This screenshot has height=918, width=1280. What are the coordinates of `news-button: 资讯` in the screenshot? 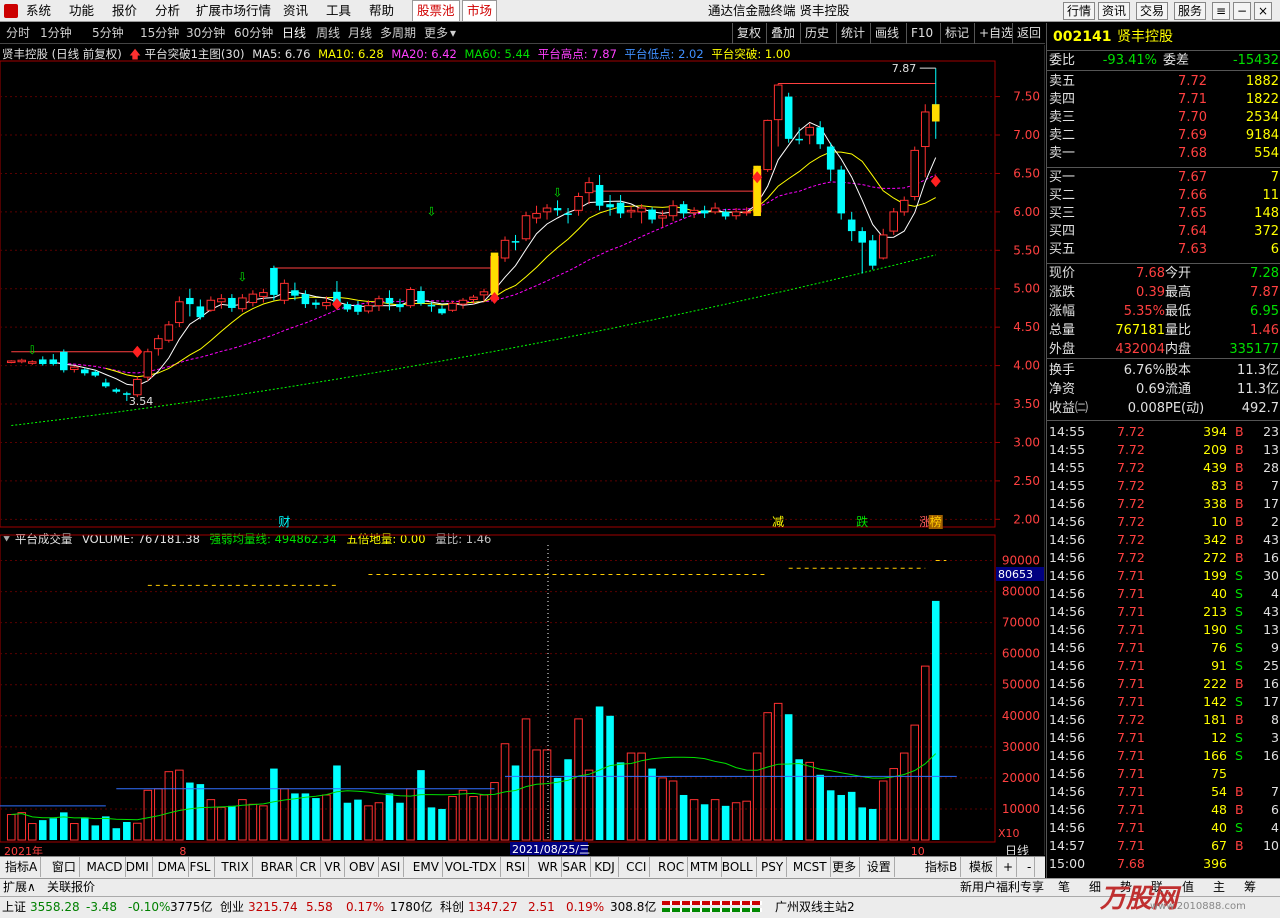 It's located at (1114, 11).